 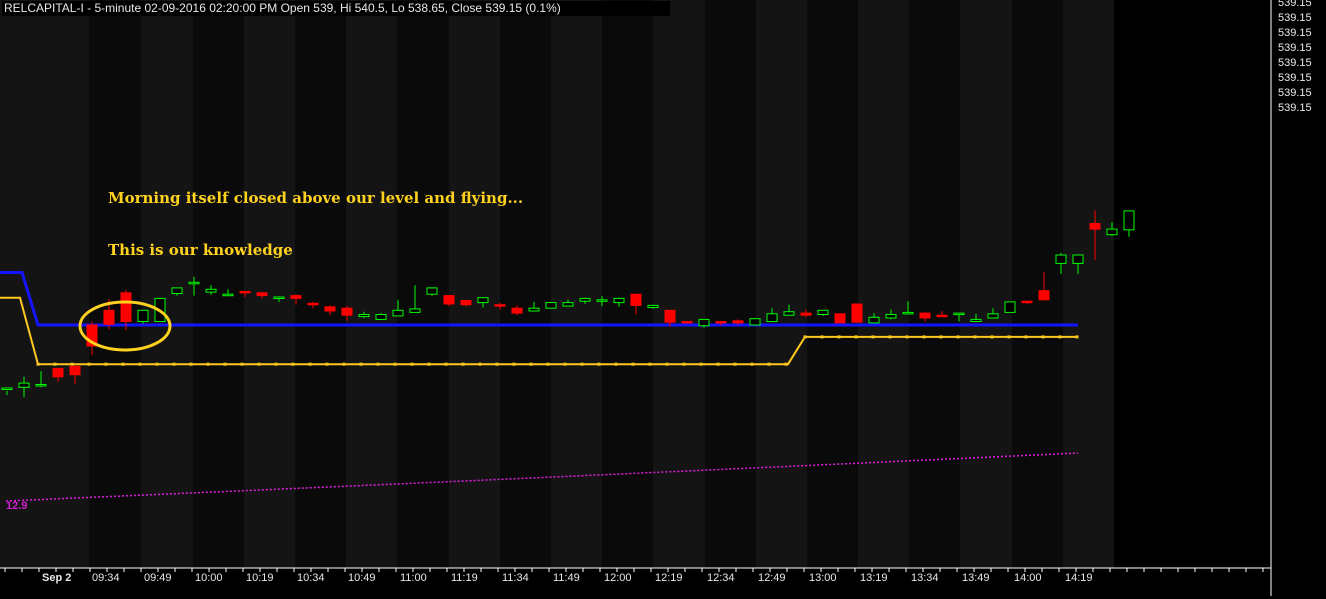 What do you see at coordinates (1028, 578) in the screenshot?
I see `x-tick-label: 14:00` at bounding box center [1028, 578].